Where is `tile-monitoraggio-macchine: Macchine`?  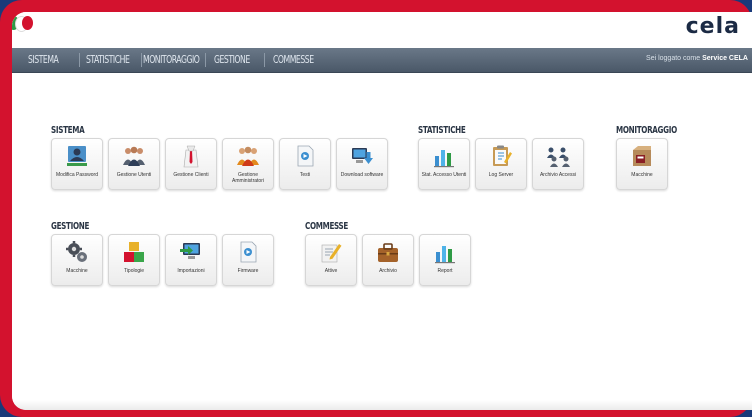 tile-monitoraggio-macchine: Macchine is located at coordinates (642, 164).